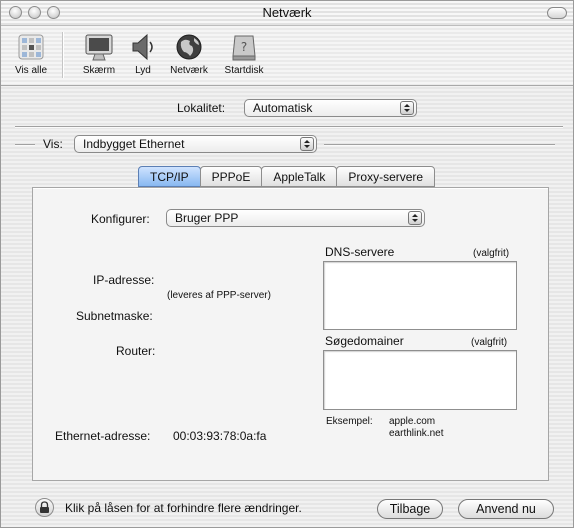 This screenshot has width=574, height=528. I want to click on example-value-1: apple.com, so click(412, 421).